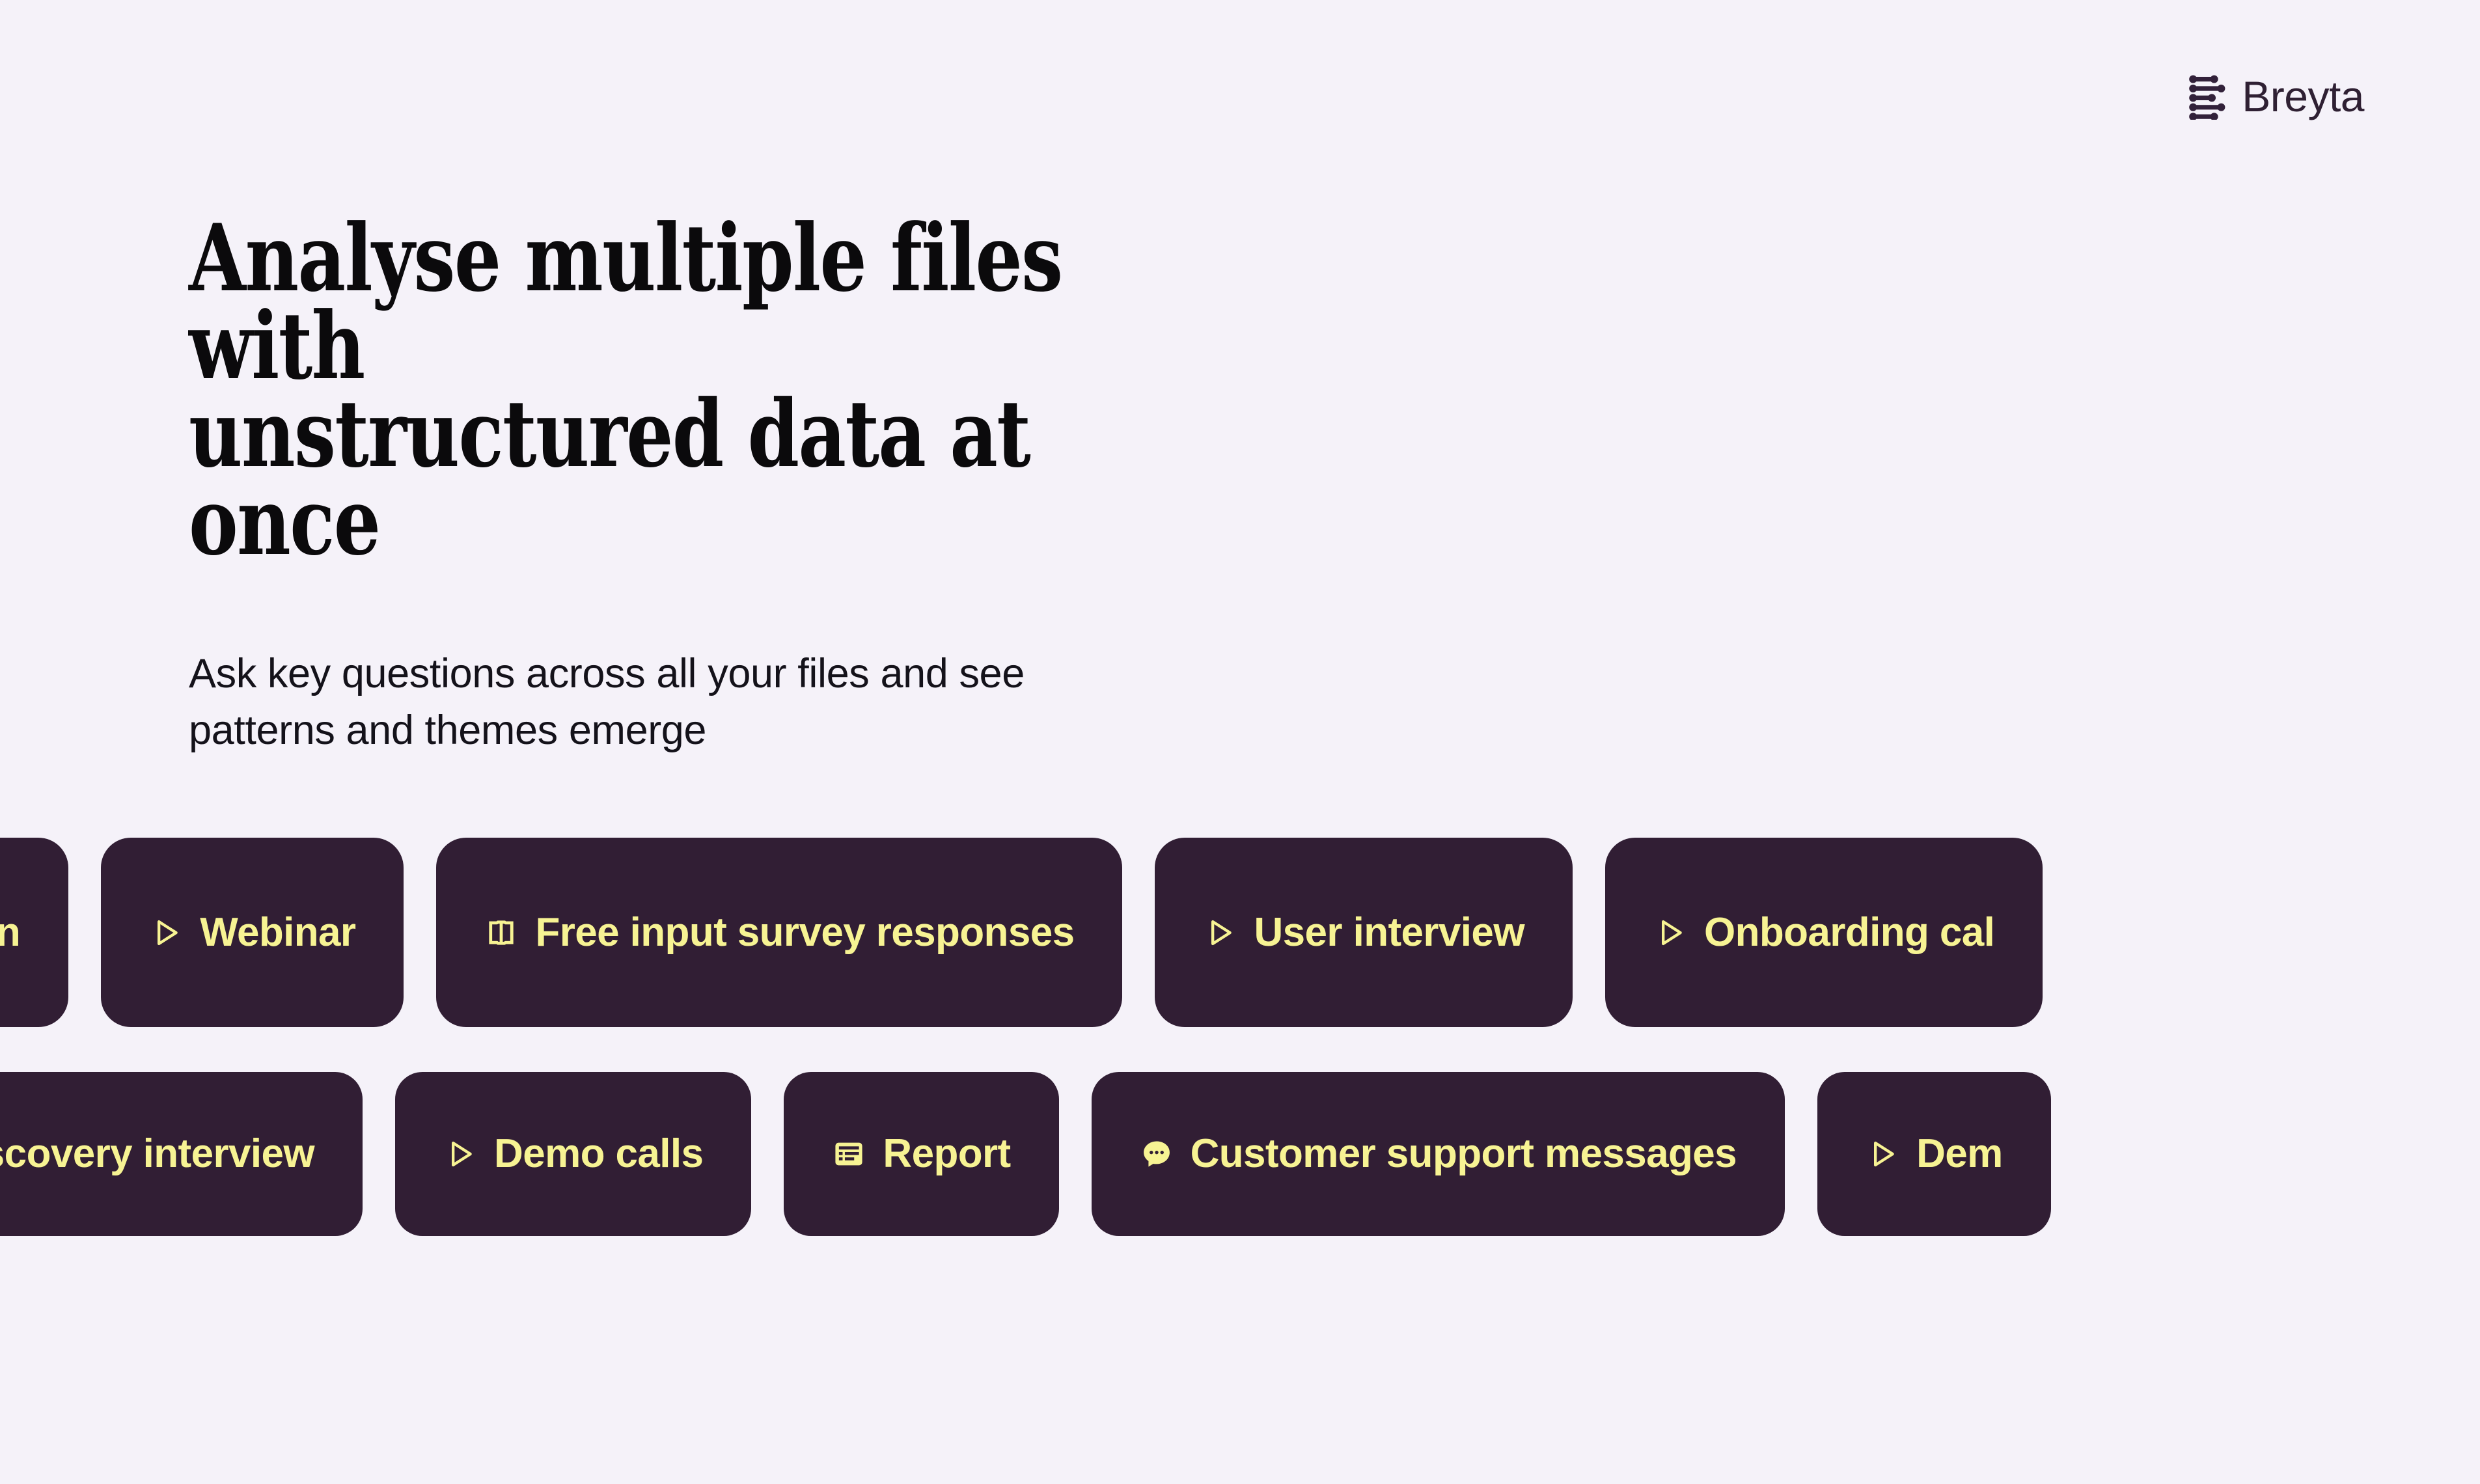  I want to click on pill-feedback-session: k session, so click(34, 932).